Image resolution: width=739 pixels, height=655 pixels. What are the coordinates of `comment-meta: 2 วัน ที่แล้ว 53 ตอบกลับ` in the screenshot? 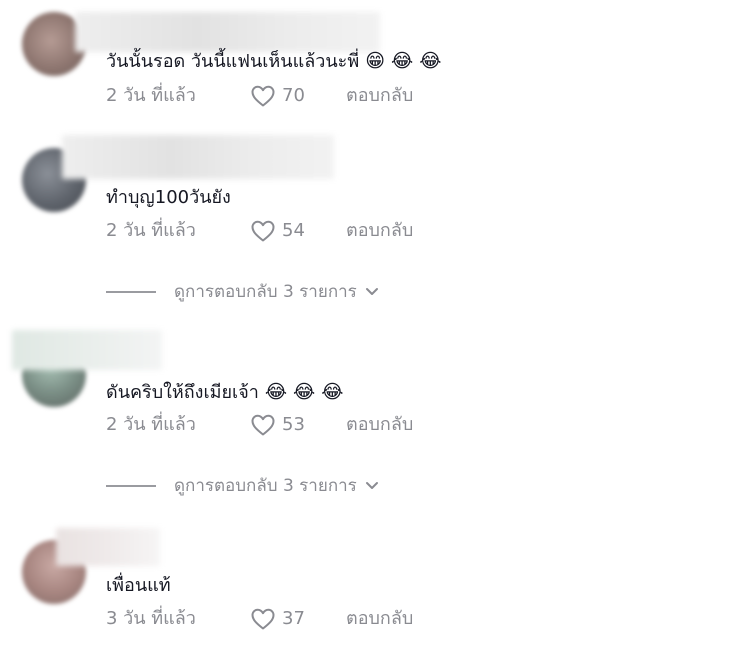 It's located at (286, 425).